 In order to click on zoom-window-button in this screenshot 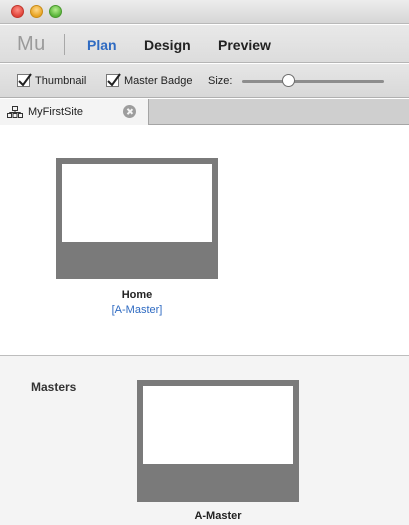, I will do `click(55, 11)`.